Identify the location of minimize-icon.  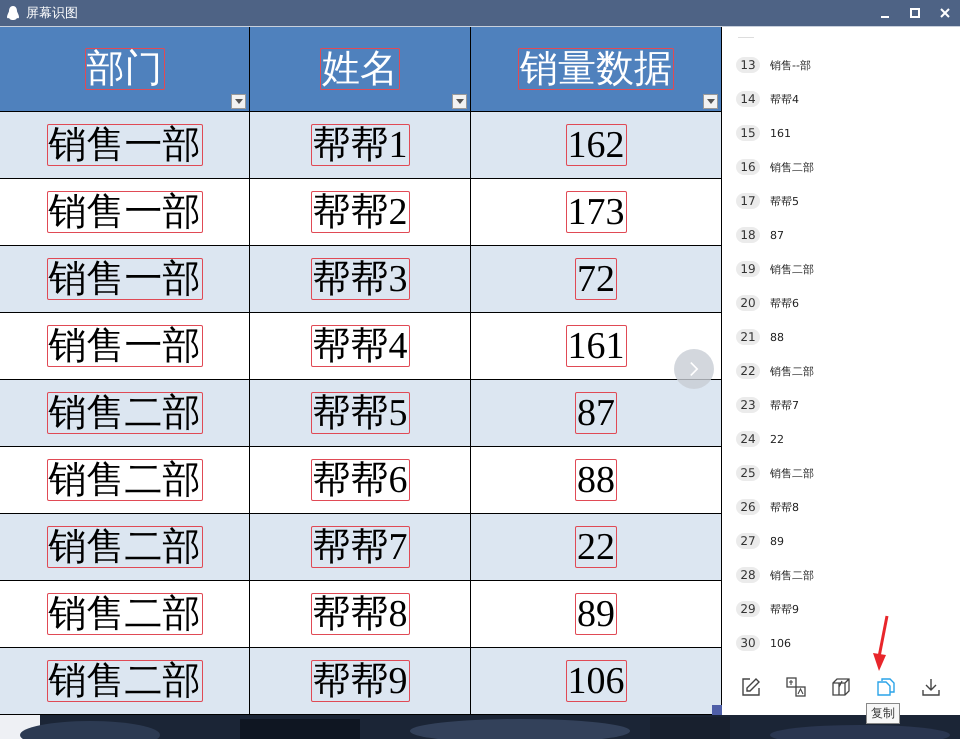
(885, 17).